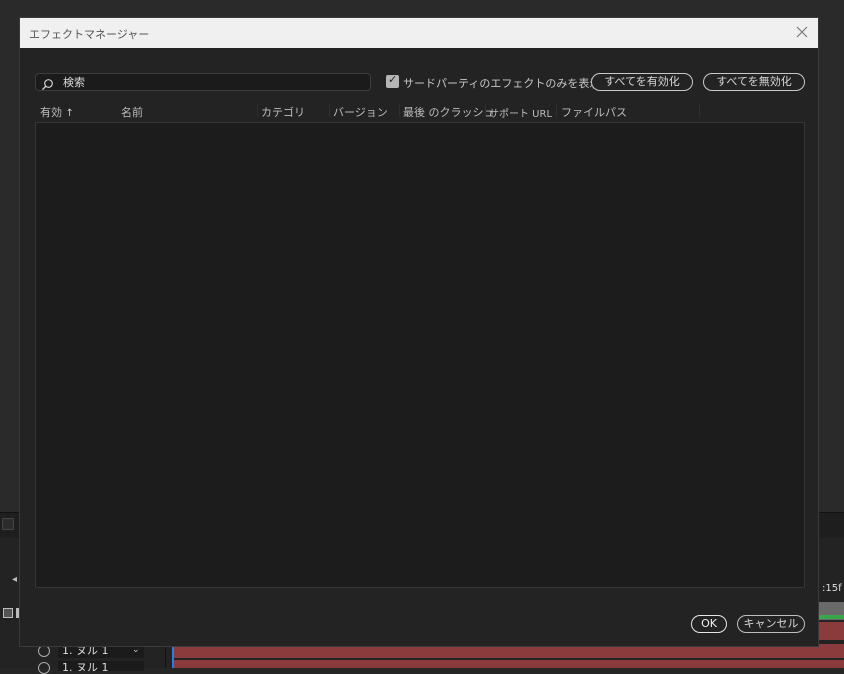  I want to click on column-header-support-url: サポート URL, so click(520, 112).